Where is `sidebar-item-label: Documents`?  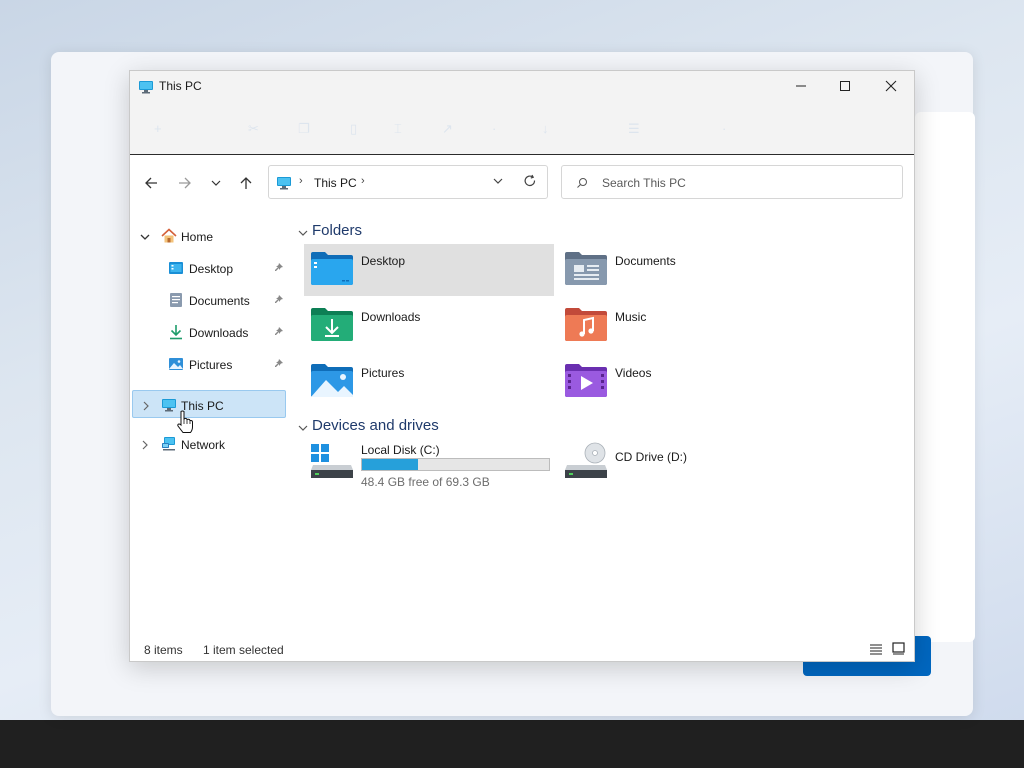
sidebar-item-label: Documents is located at coordinates (219, 301).